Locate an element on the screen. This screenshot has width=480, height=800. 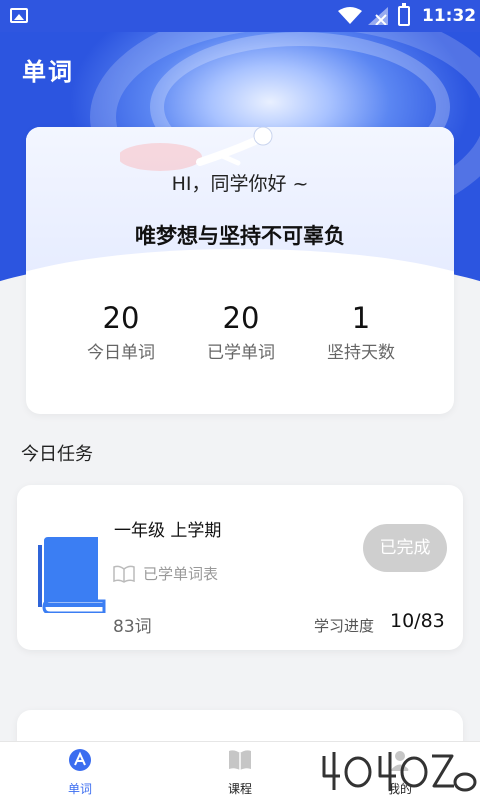
nav-label: 单词 is located at coordinates (79, 789).